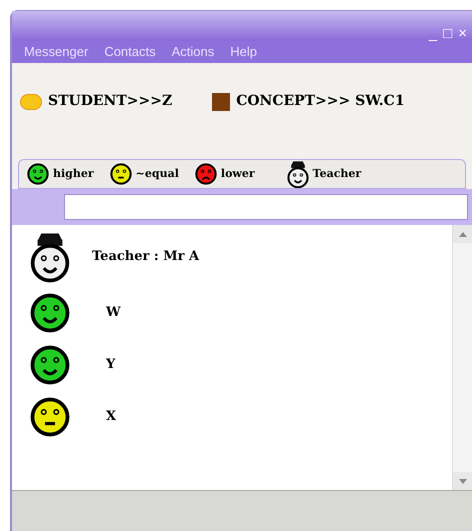 This screenshot has height=531, width=472. I want to click on legend-label: lower, so click(237, 174).